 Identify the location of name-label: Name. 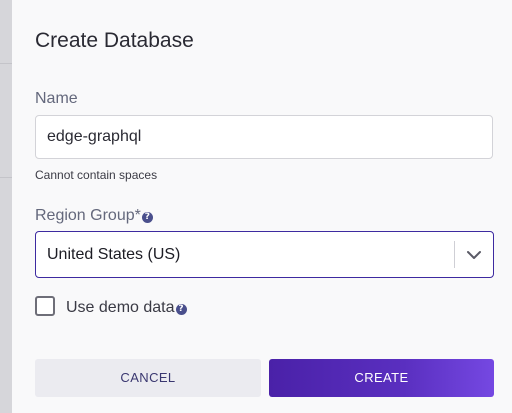
(56, 98).